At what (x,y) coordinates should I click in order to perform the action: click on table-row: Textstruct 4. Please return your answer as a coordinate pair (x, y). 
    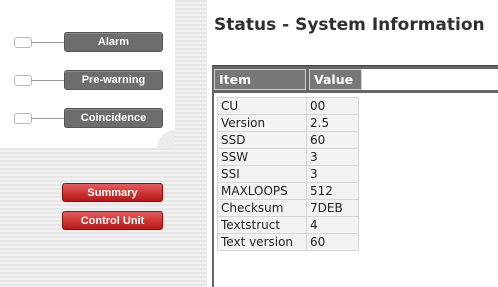
    Looking at the image, I should click on (288, 225).